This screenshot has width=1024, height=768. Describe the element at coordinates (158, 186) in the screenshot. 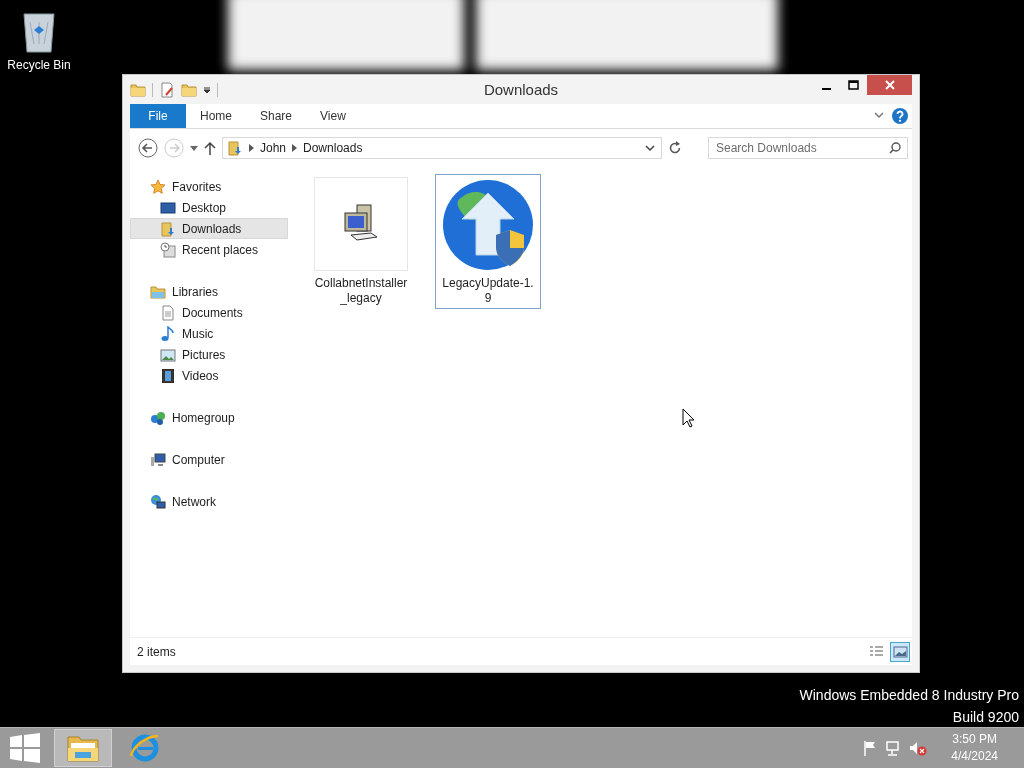

I see `star-icon` at that location.